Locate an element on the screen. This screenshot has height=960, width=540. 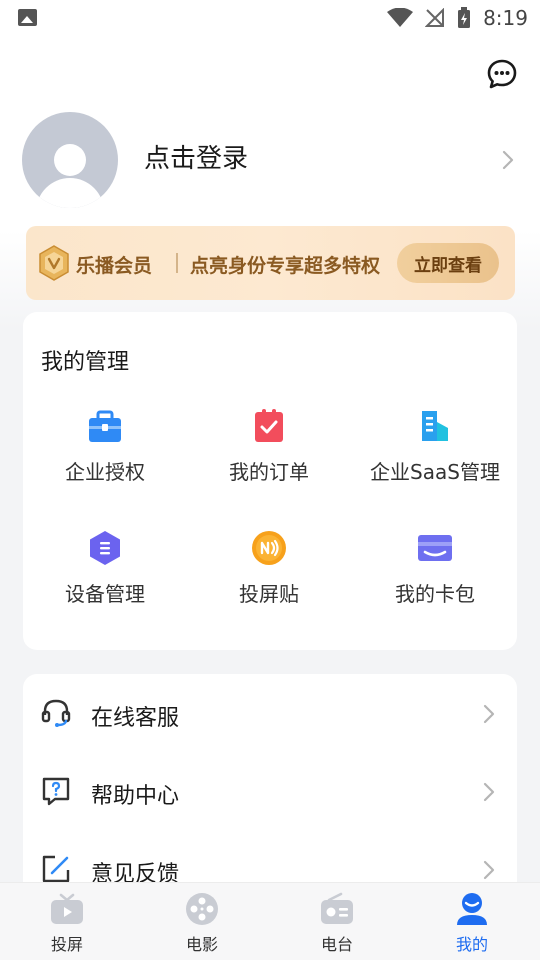
building-icon is located at coordinates (435, 426).